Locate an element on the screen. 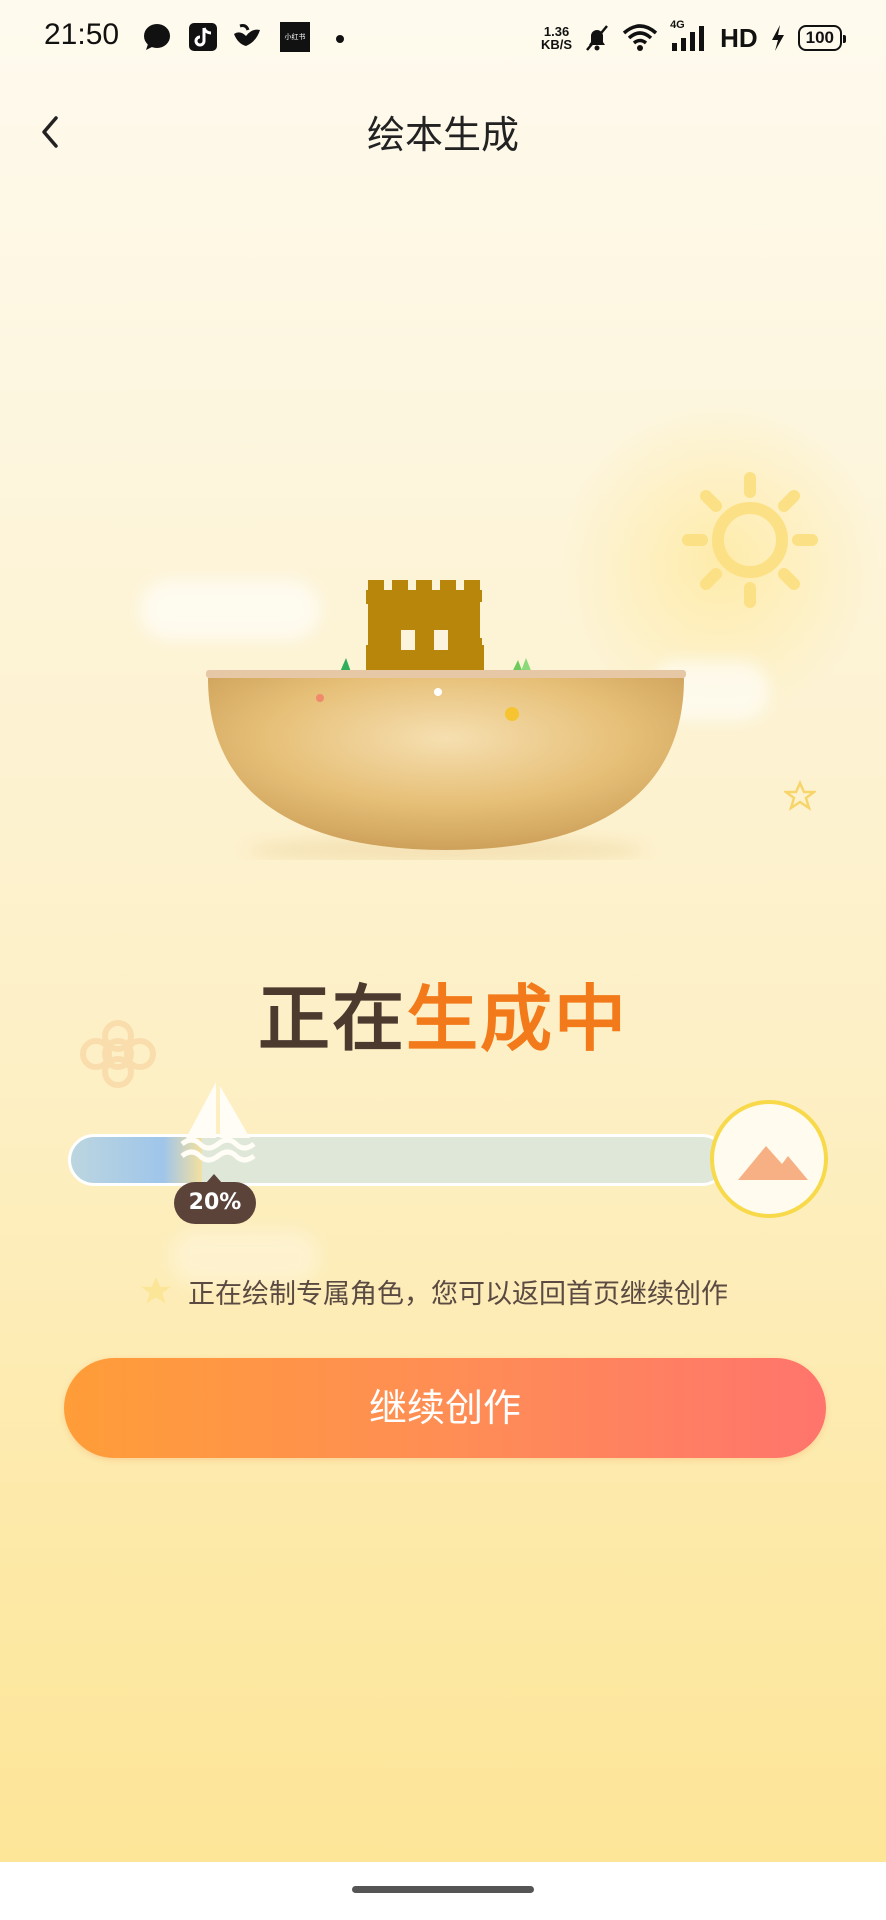 Image resolution: width=886 pixels, height=1920 pixels. hd-indicator: HD is located at coordinates (739, 37).